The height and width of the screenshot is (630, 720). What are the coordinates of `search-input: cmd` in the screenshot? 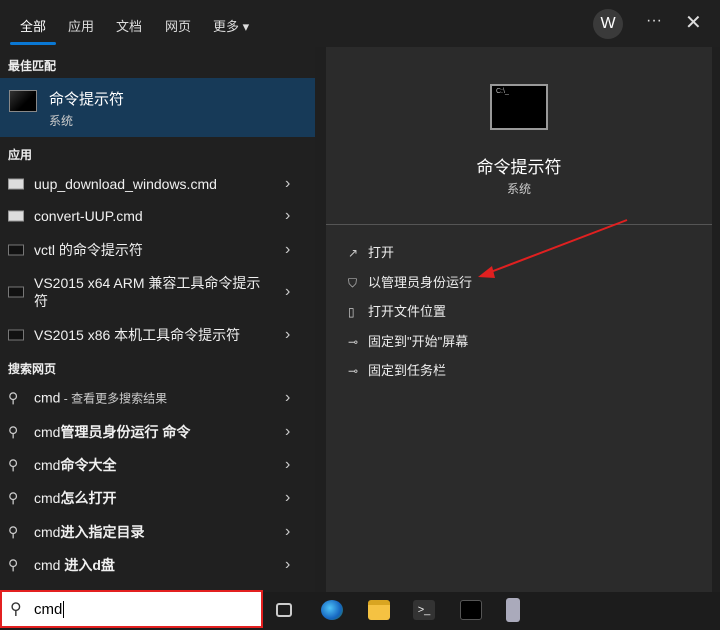 It's located at (49, 609).